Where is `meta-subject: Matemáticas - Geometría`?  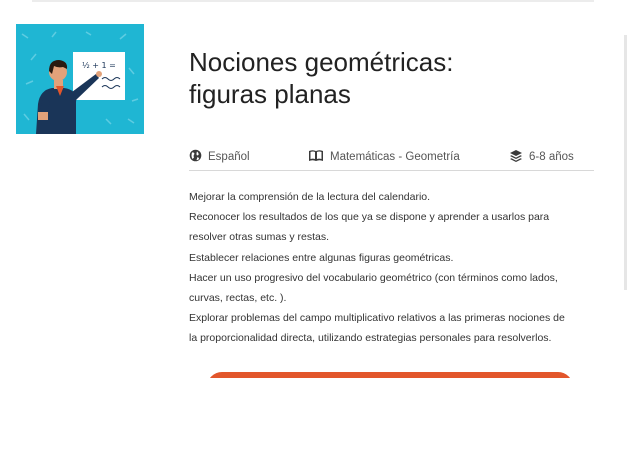 meta-subject: Matemáticas - Geometría is located at coordinates (384, 157).